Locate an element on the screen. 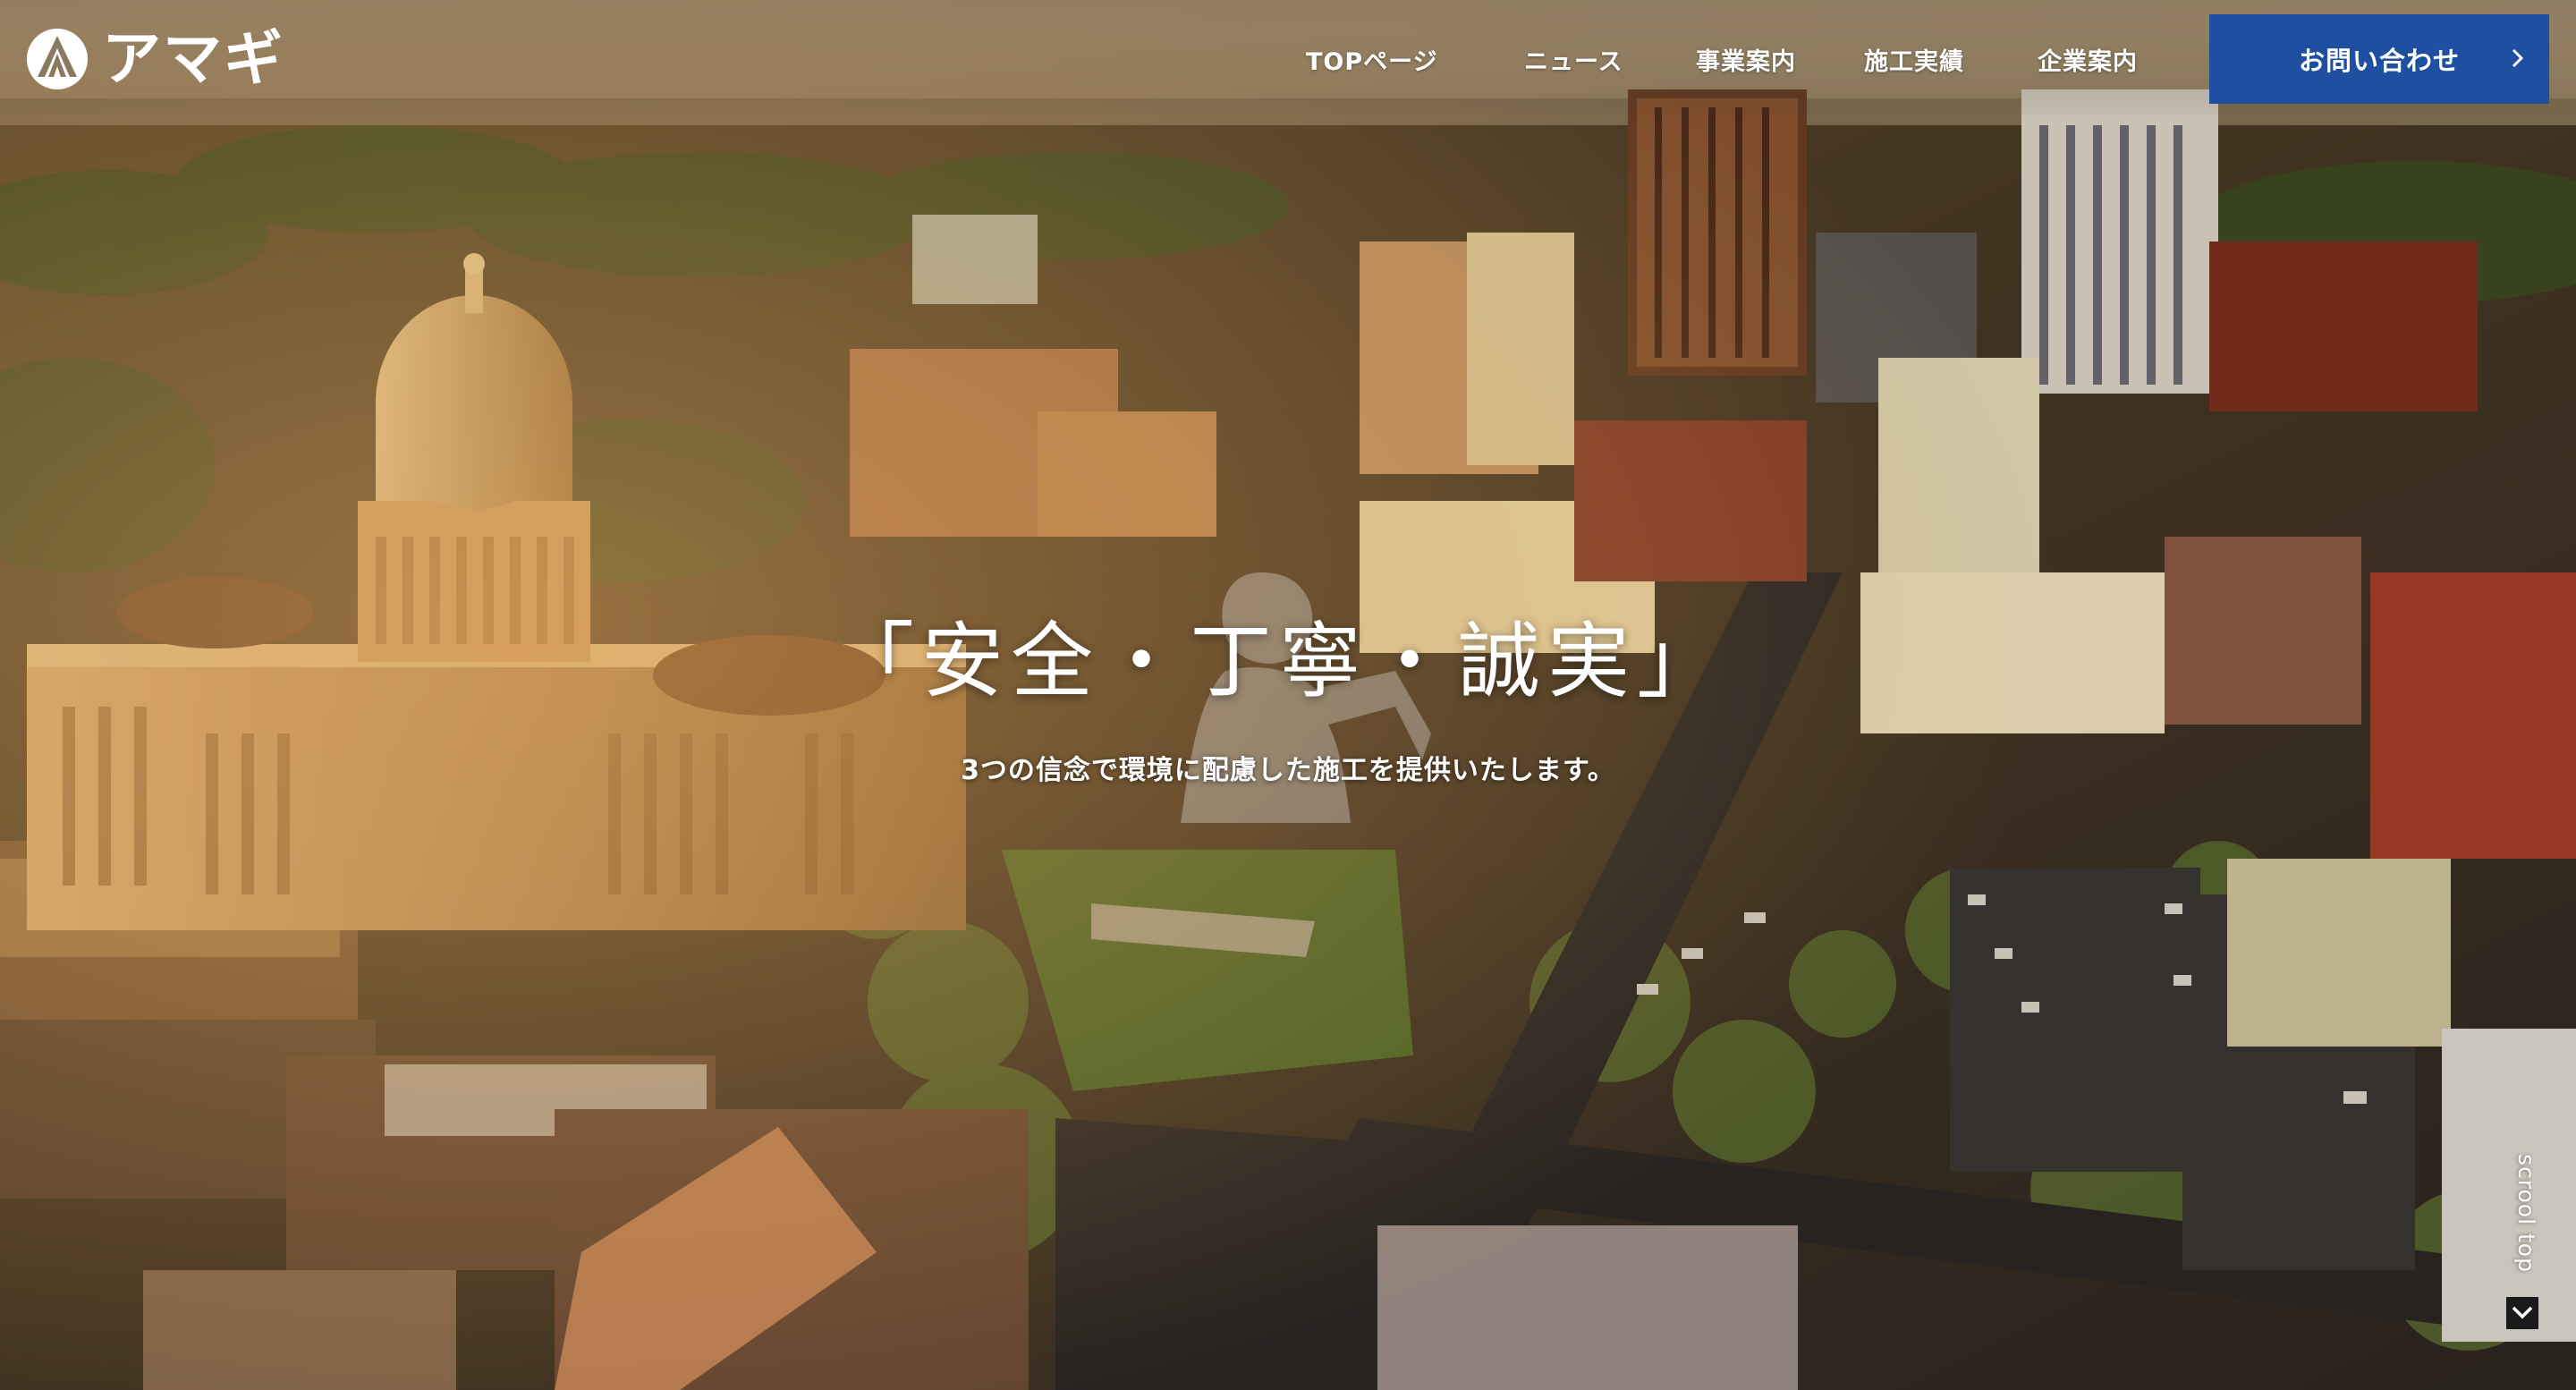 The height and width of the screenshot is (1390, 2576). contact-button: お問い合わせ is located at coordinates (2379, 59).